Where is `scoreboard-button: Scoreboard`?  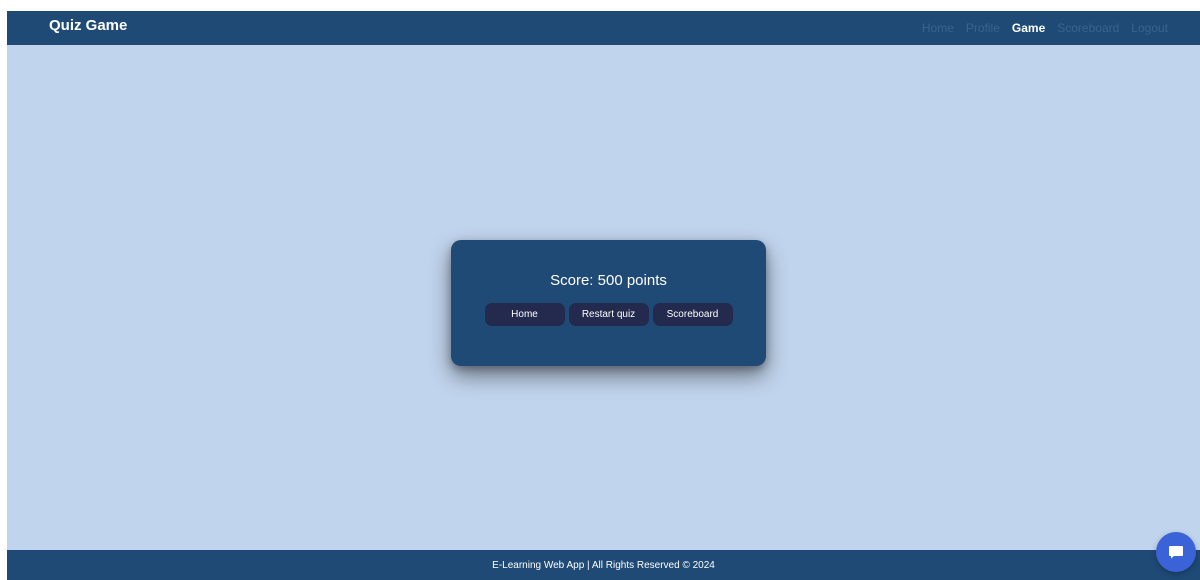
scoreboard-button: Scoreboard is located at coordinates (692, 314).